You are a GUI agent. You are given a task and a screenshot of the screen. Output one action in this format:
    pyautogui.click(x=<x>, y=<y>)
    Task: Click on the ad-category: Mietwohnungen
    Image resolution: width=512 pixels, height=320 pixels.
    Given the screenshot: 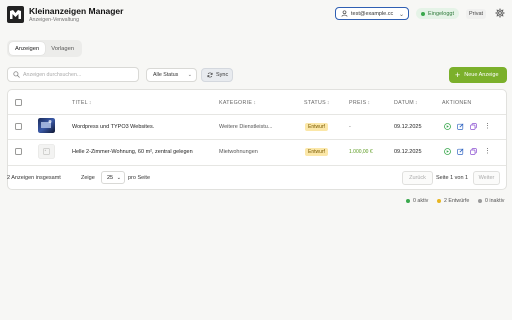 What is the action you would take?
    pyautogui.click(x=238, y=152)
    